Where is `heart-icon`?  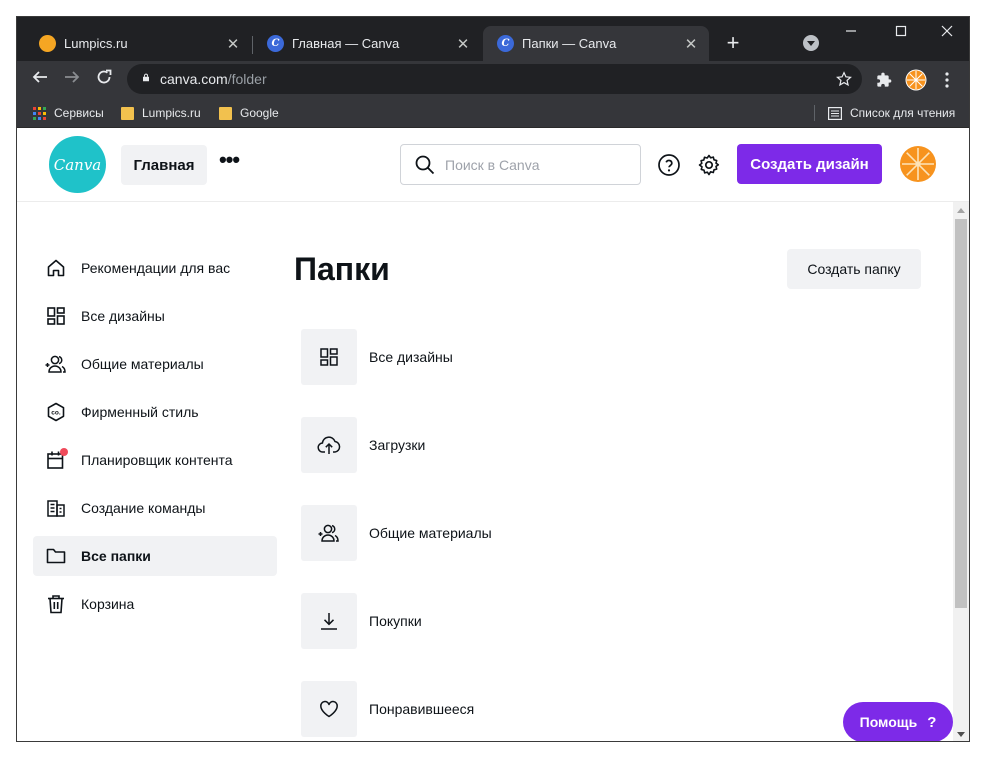 heart-icon is located at coordinates (329, 709).